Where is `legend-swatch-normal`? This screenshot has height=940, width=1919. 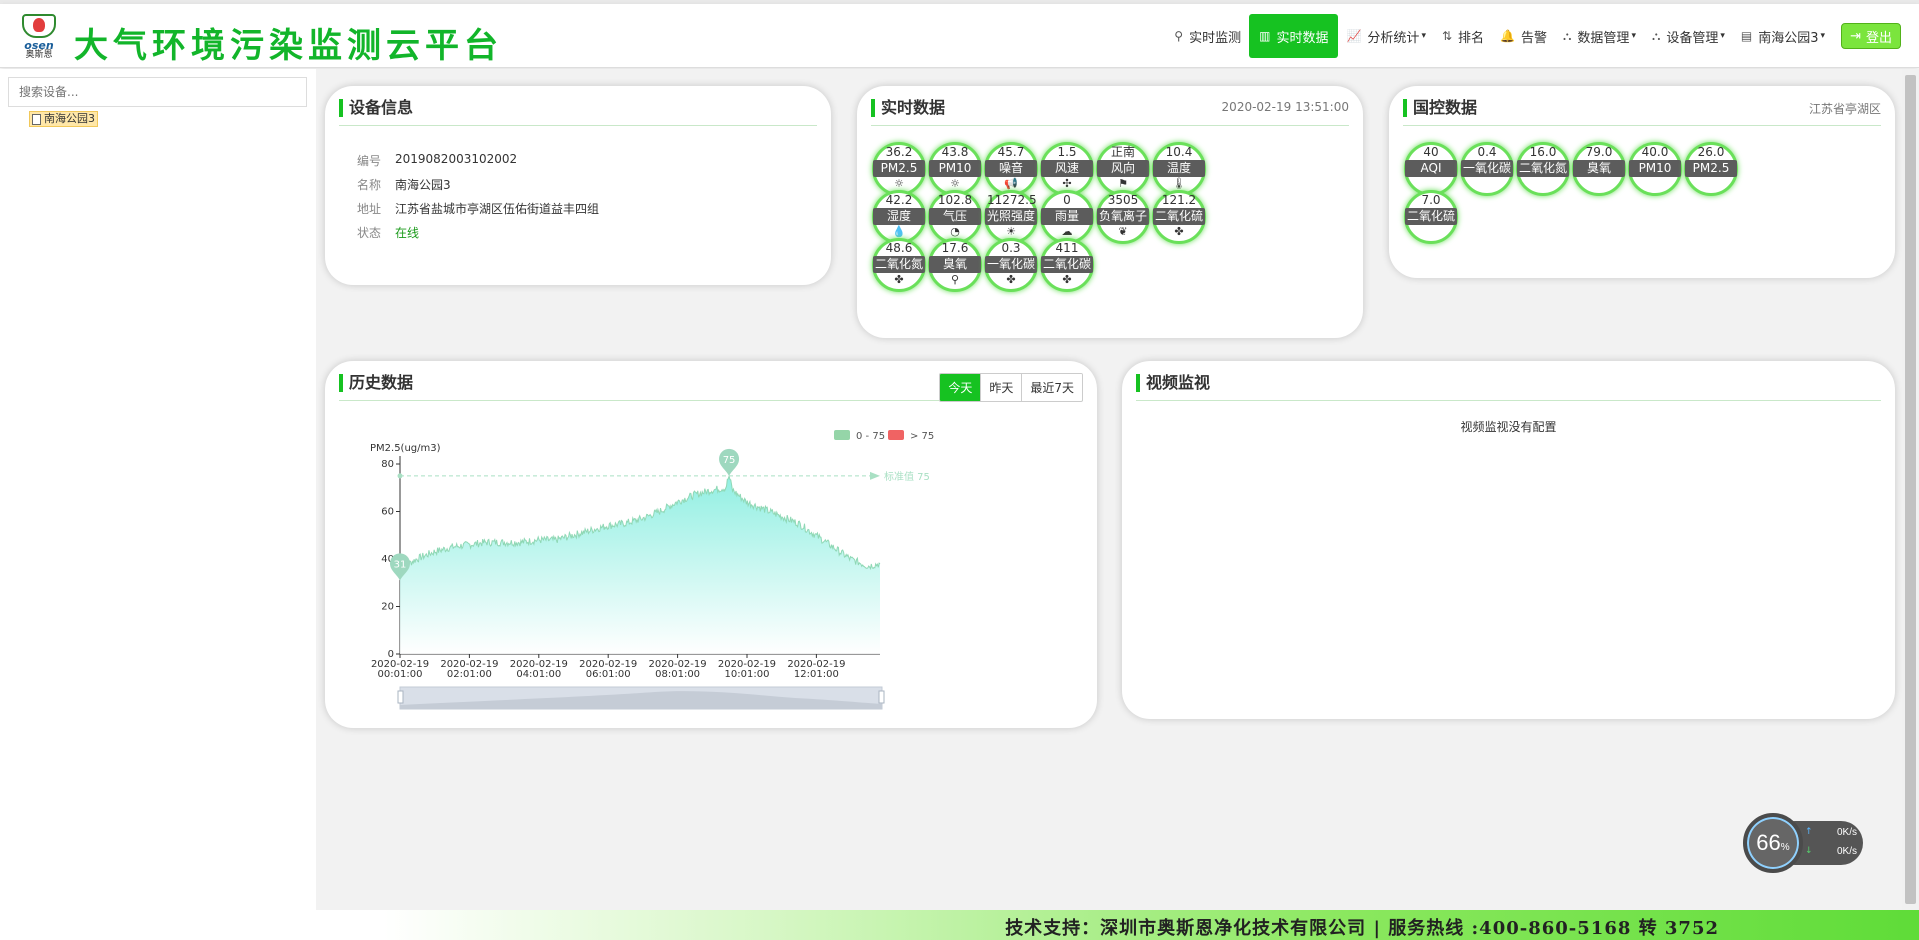 legend-swatch-normal is located at coordinates (842, 435).